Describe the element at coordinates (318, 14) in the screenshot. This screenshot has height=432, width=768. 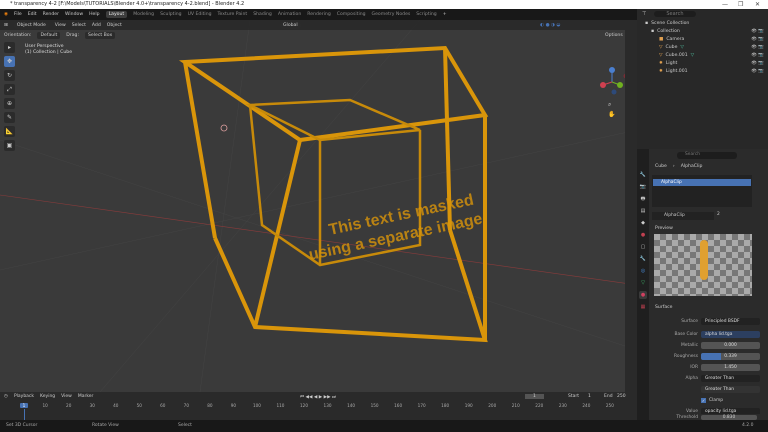
I see `tab-rendering: Rendering` at that location.